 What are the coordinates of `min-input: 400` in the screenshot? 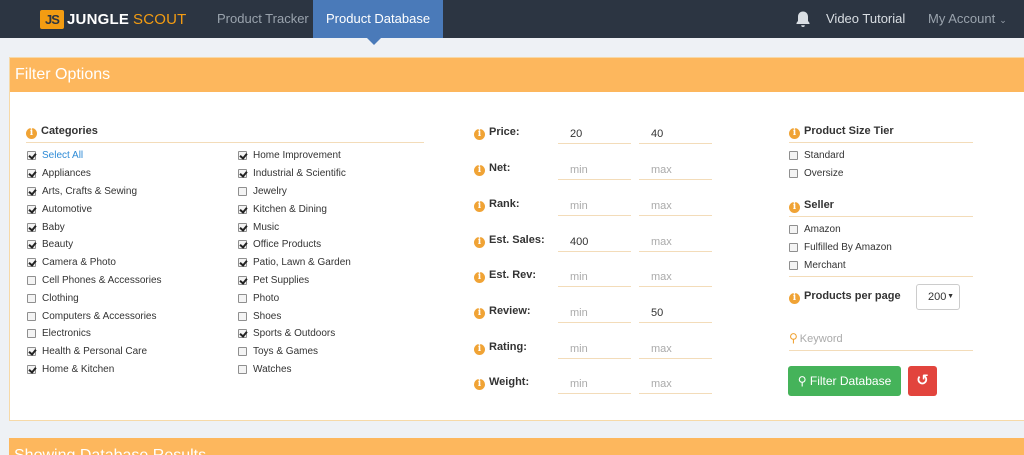 It's located at (594, 242).